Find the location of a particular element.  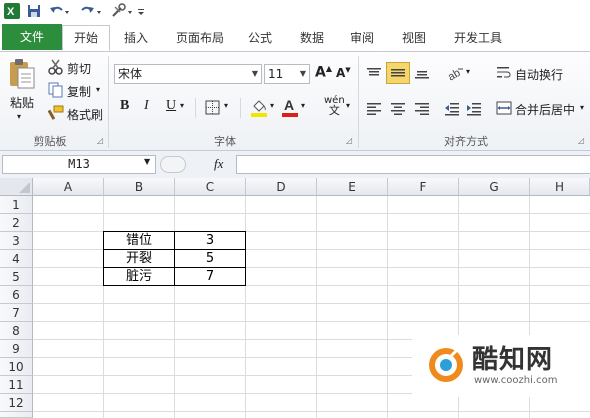

decrease-font-size-icon: A▼ is located at coordinates (343, 73).